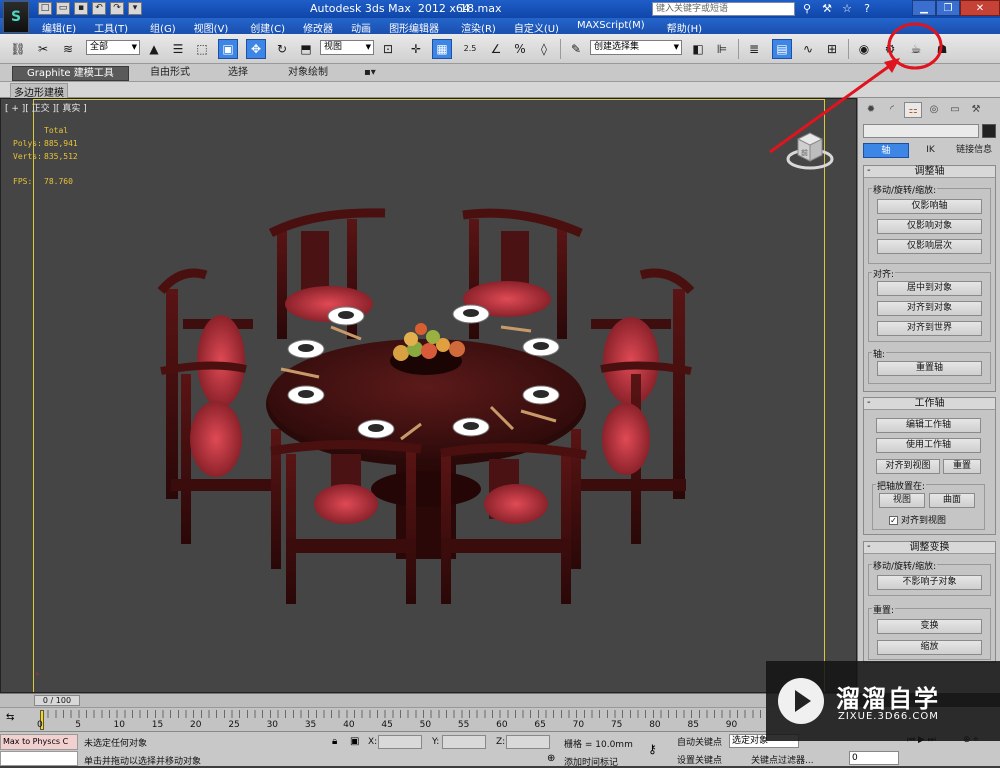 The height and width of the screenshot is (768, 1000). I want to click on affect-hierarchy-only-button: 仅影响层次, so click(929, 246).